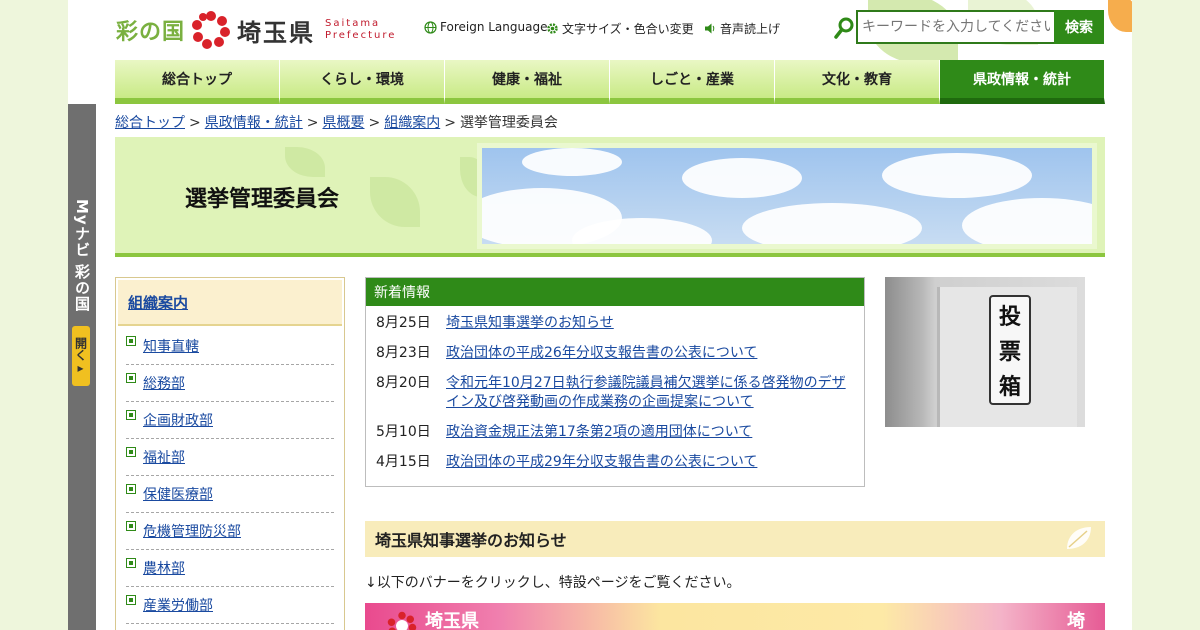 The image size is (1200, 630). What do you see at coordinates (787, 196) in the screenshot?
I see `banner-sky-image` at bounding box center [787, 196].